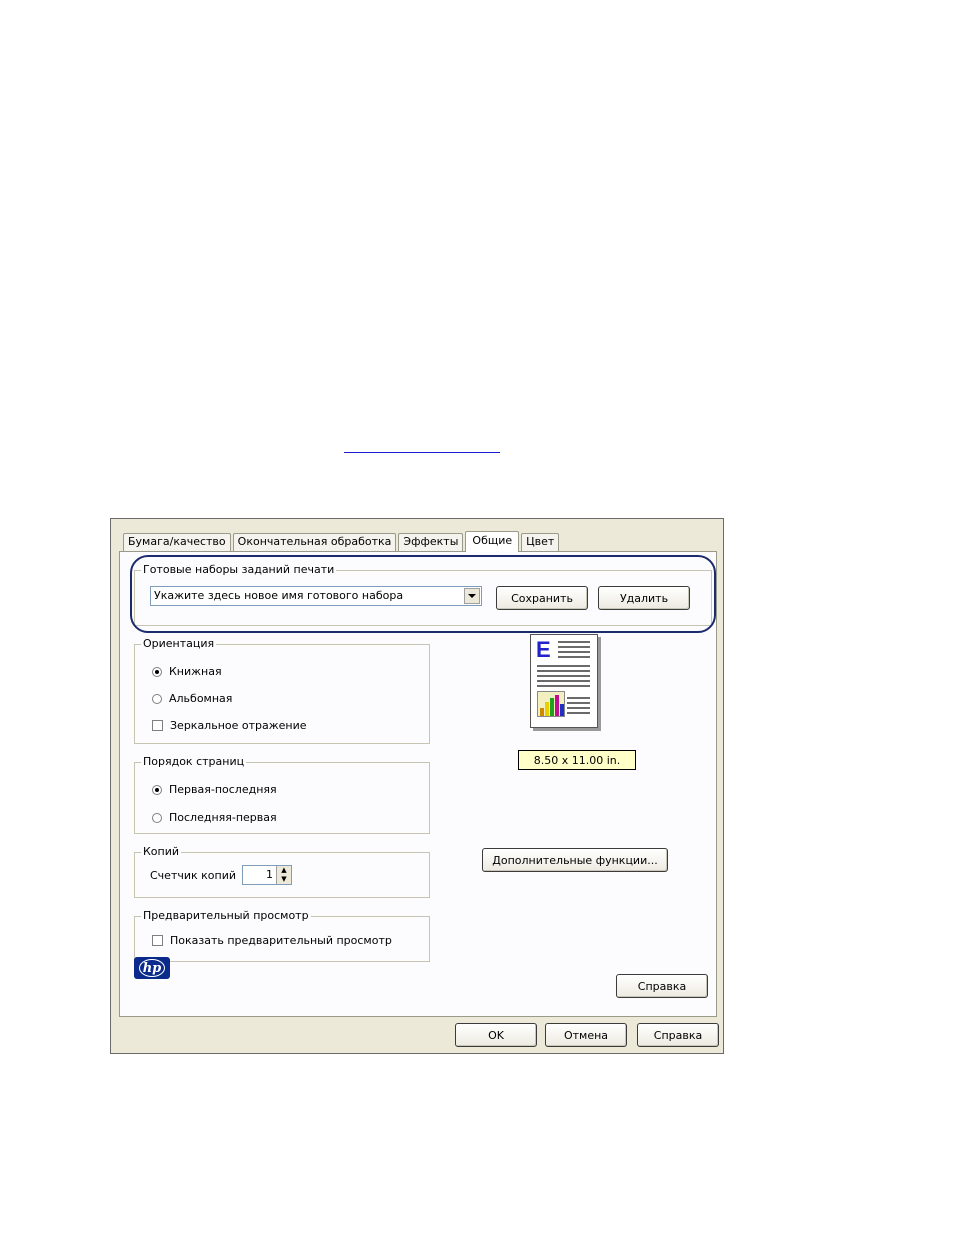 The width and height of the screenshot is (954, 1235). I want to click on mirror-label: Зеркальное отражение, so click(238, 725).